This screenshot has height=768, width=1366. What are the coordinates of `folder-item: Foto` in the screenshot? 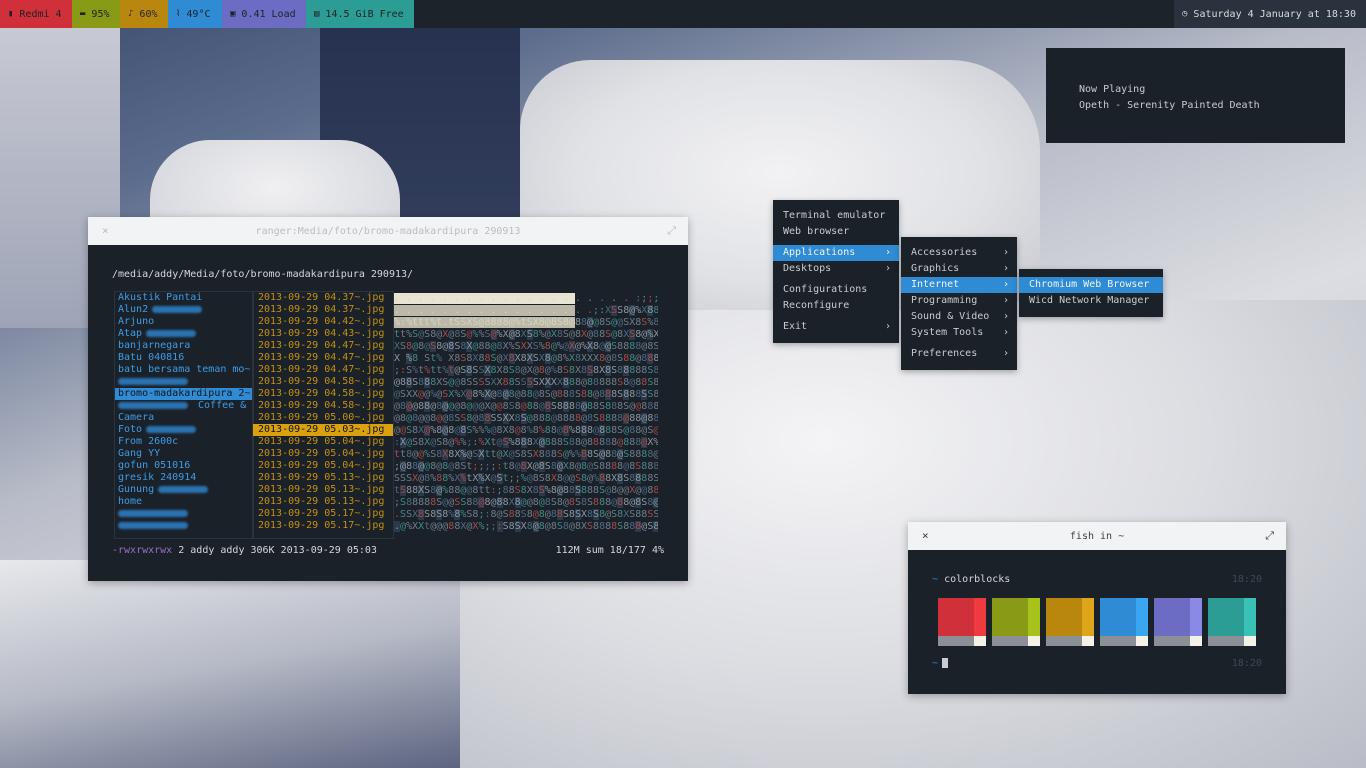 It's located at (184, 430).